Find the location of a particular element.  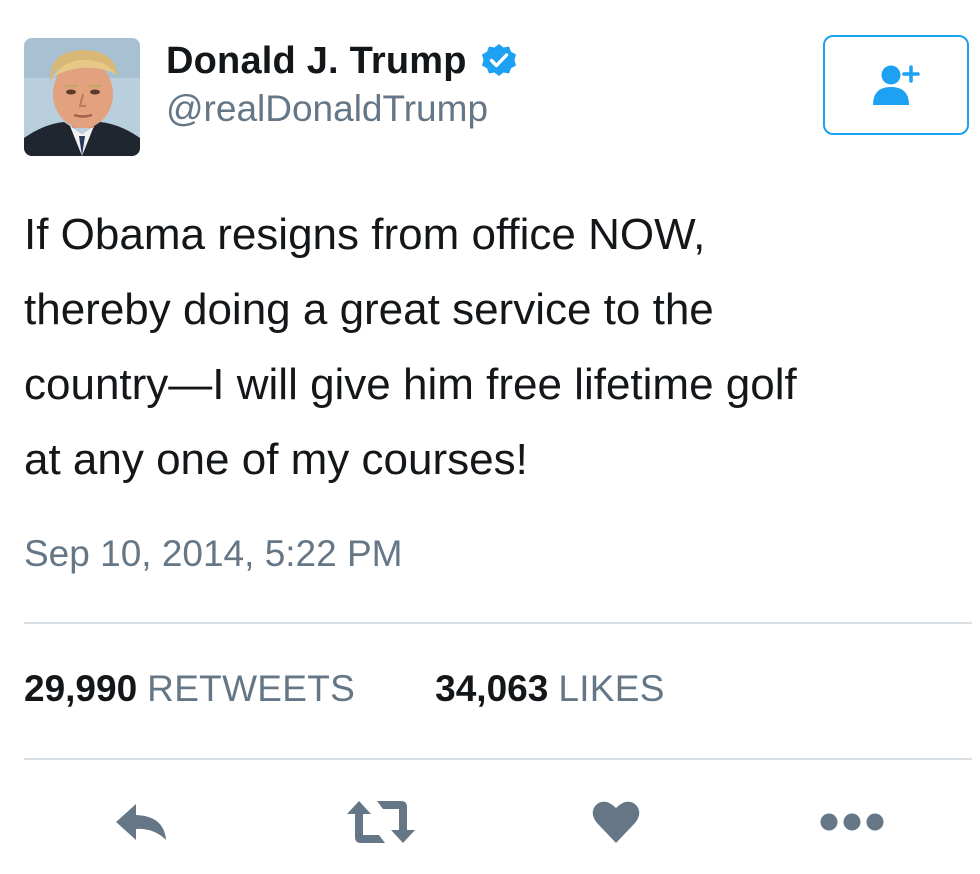

retweet-button is located at coordinates (381, 822).